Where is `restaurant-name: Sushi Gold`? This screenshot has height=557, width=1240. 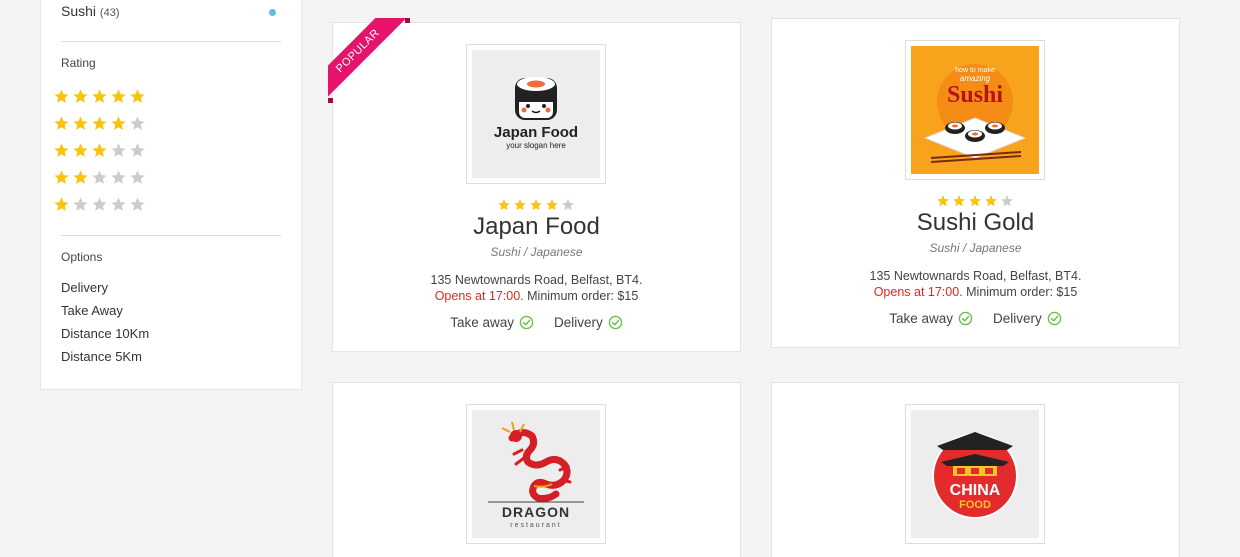
restaurant-name: Sushi Gold is located at coordinates (975, 223).